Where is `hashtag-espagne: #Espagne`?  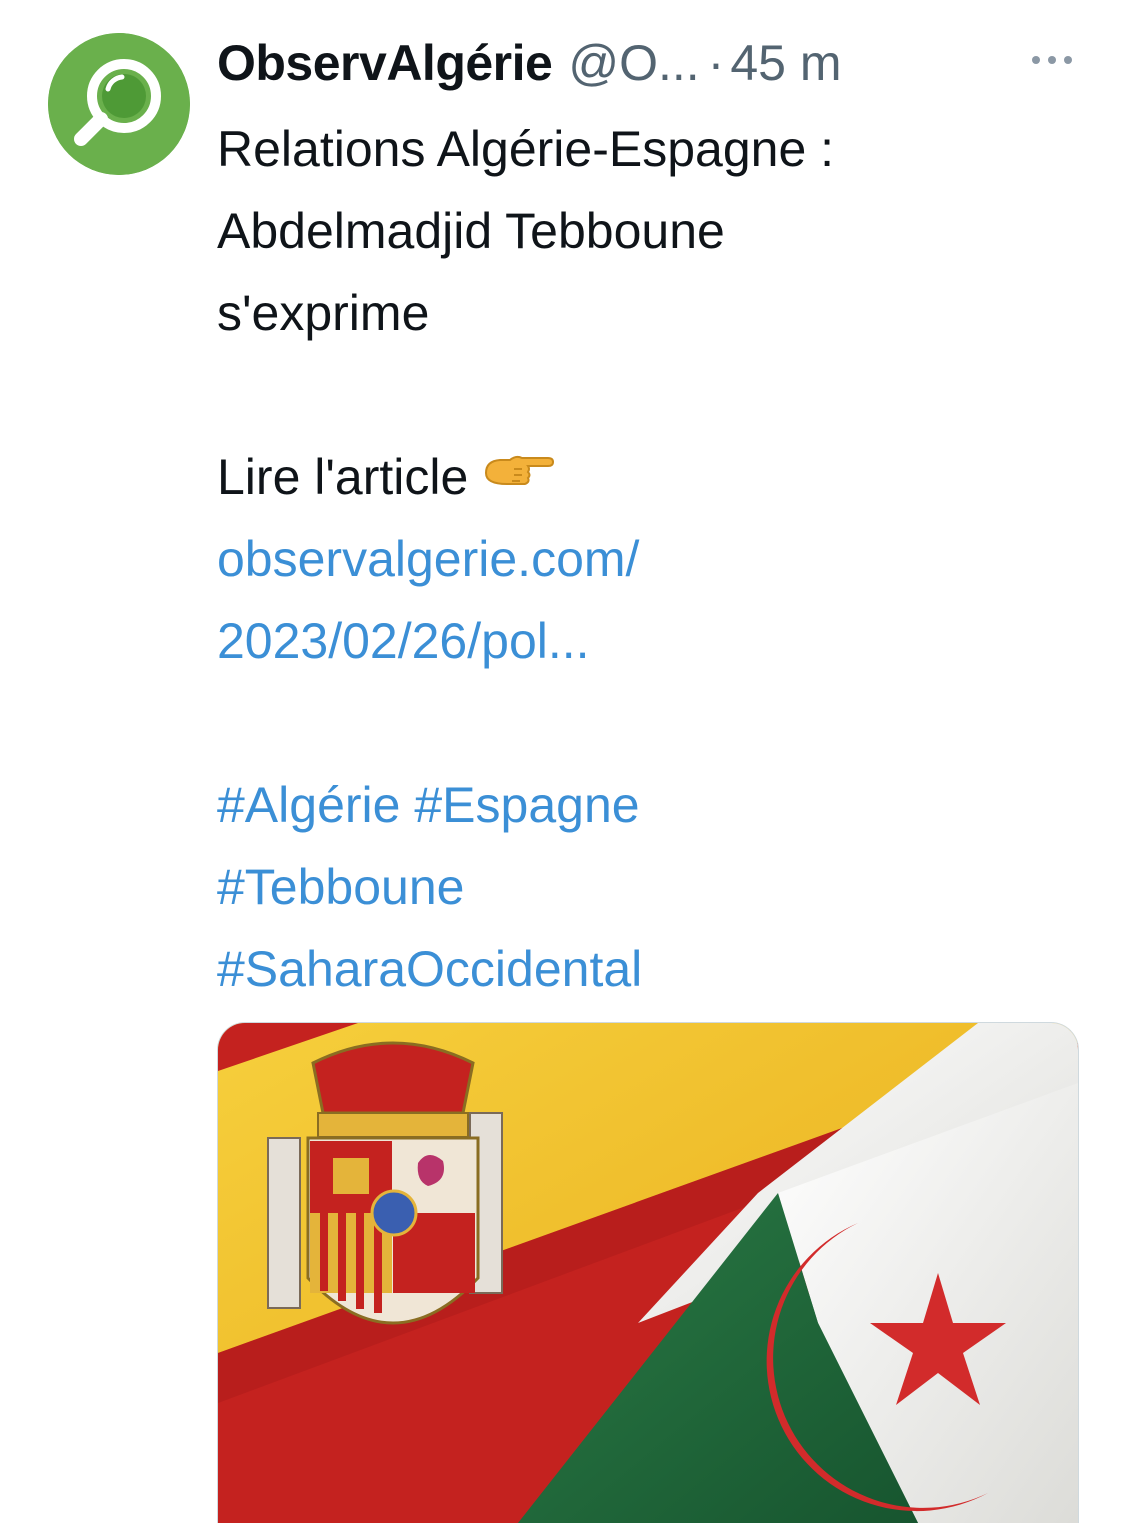
hashtag-espagne: #Espagne is located at coordinates (526, 805).